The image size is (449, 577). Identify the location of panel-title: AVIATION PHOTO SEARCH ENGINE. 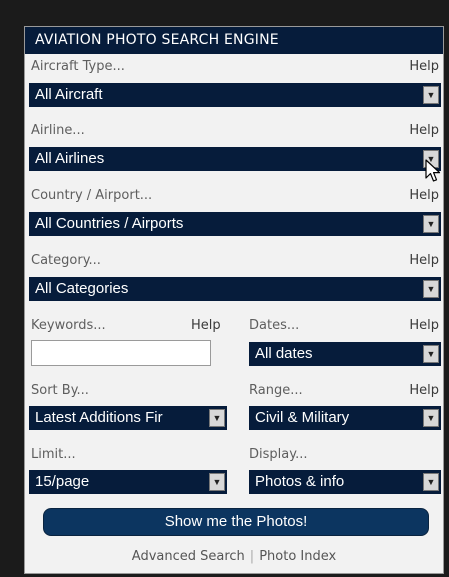
(234, 40).